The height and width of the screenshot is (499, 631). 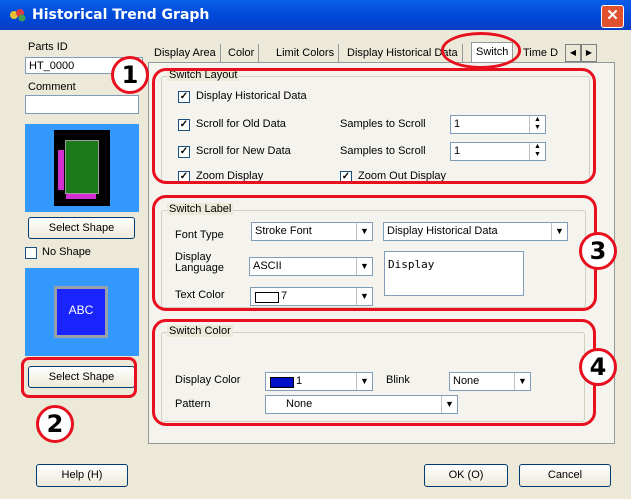 What do you see at coordinates (121, 15) in the screenshot?
I see `window-title: Historical Trend Graph` at bounding box center [121, 15].